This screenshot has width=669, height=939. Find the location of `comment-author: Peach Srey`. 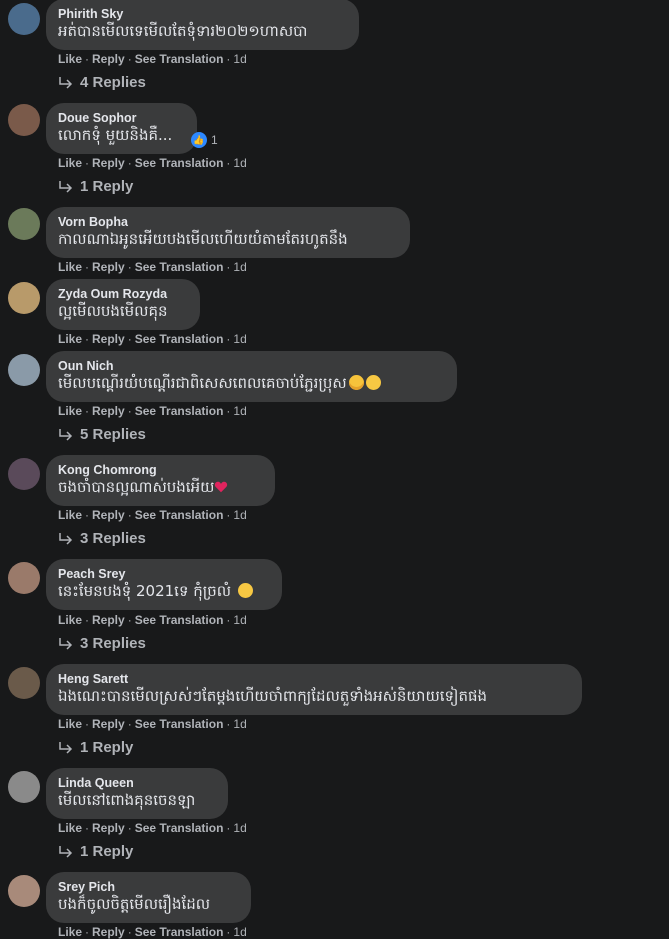

comment-author: Peach Srey is located at coordinates (164, 574).